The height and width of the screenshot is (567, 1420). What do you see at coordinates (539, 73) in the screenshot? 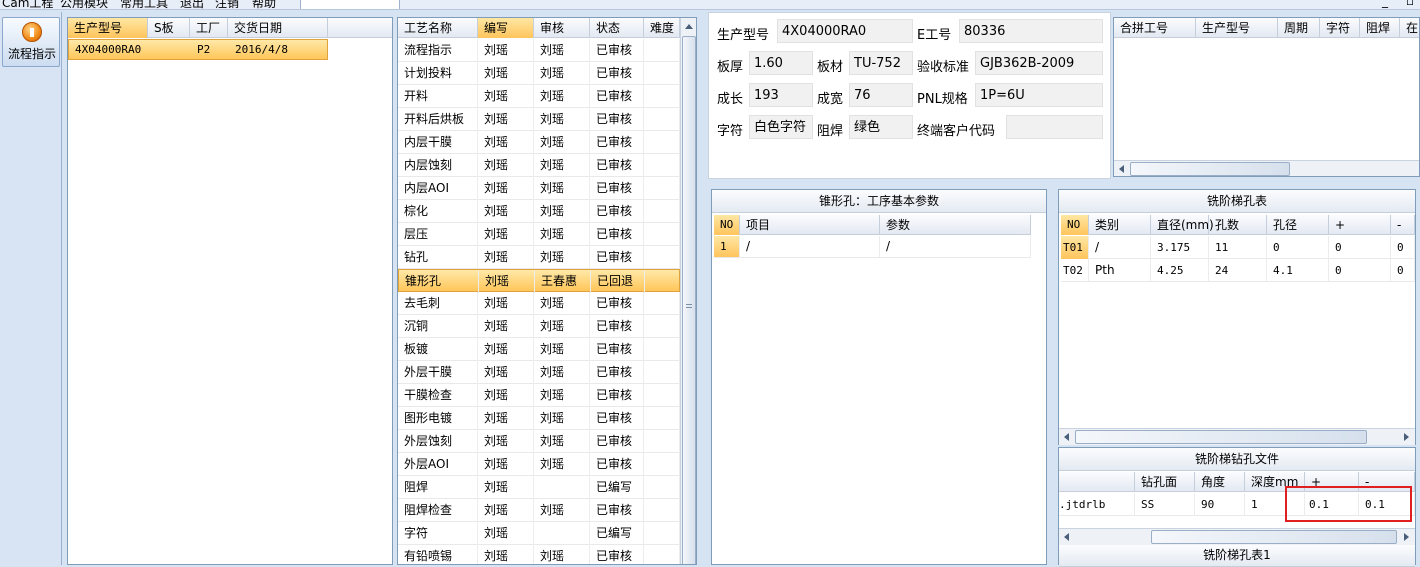
I see `process-row: 计划投料 刘瑶 刘瑶 已审核` at bounding box center [539, 73].